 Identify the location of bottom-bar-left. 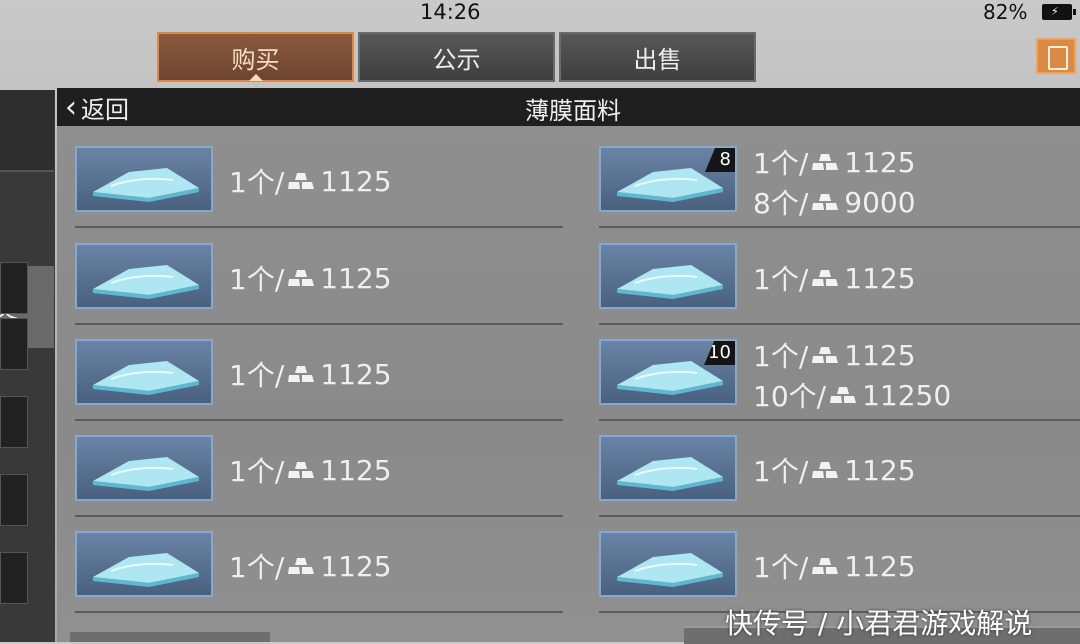
(170, 637).